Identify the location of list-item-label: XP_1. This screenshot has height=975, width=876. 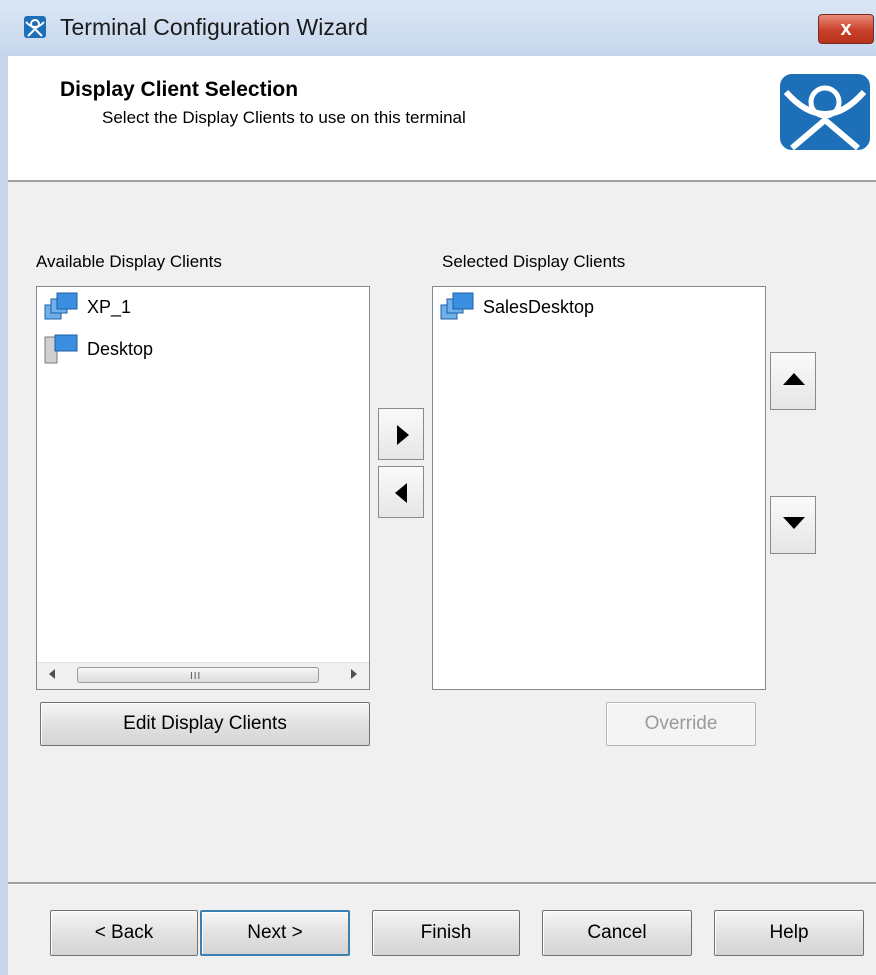
(109, 307).